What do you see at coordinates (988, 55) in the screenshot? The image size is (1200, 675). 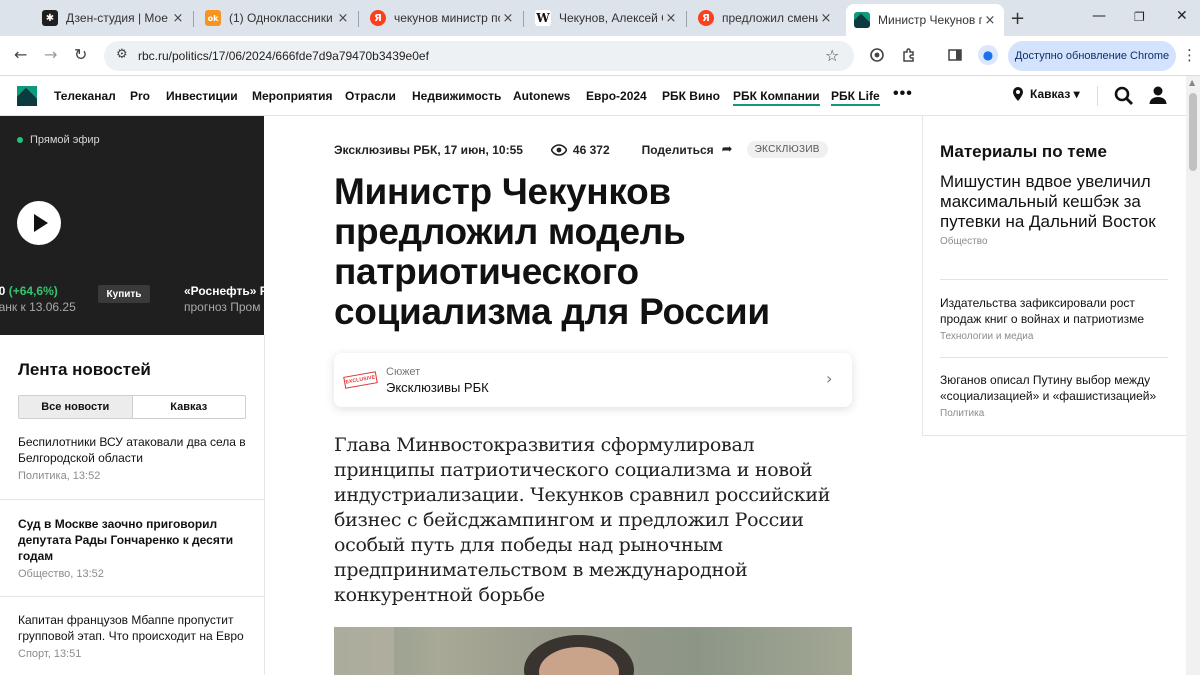 I see `profile-avatar-icon: ●` at bounding box center [988, 55].